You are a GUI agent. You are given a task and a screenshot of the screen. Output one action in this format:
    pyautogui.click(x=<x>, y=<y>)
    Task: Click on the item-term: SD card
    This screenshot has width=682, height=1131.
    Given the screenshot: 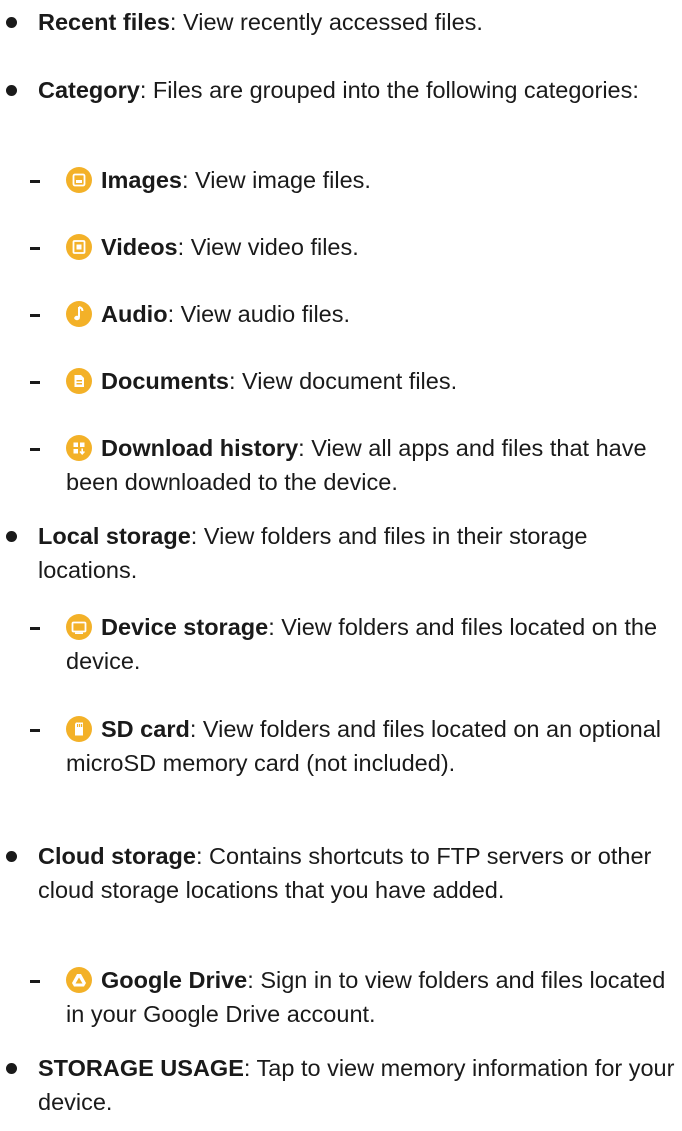 What is the action you would take?
    pyautogui.click(x=145, y=729)
    